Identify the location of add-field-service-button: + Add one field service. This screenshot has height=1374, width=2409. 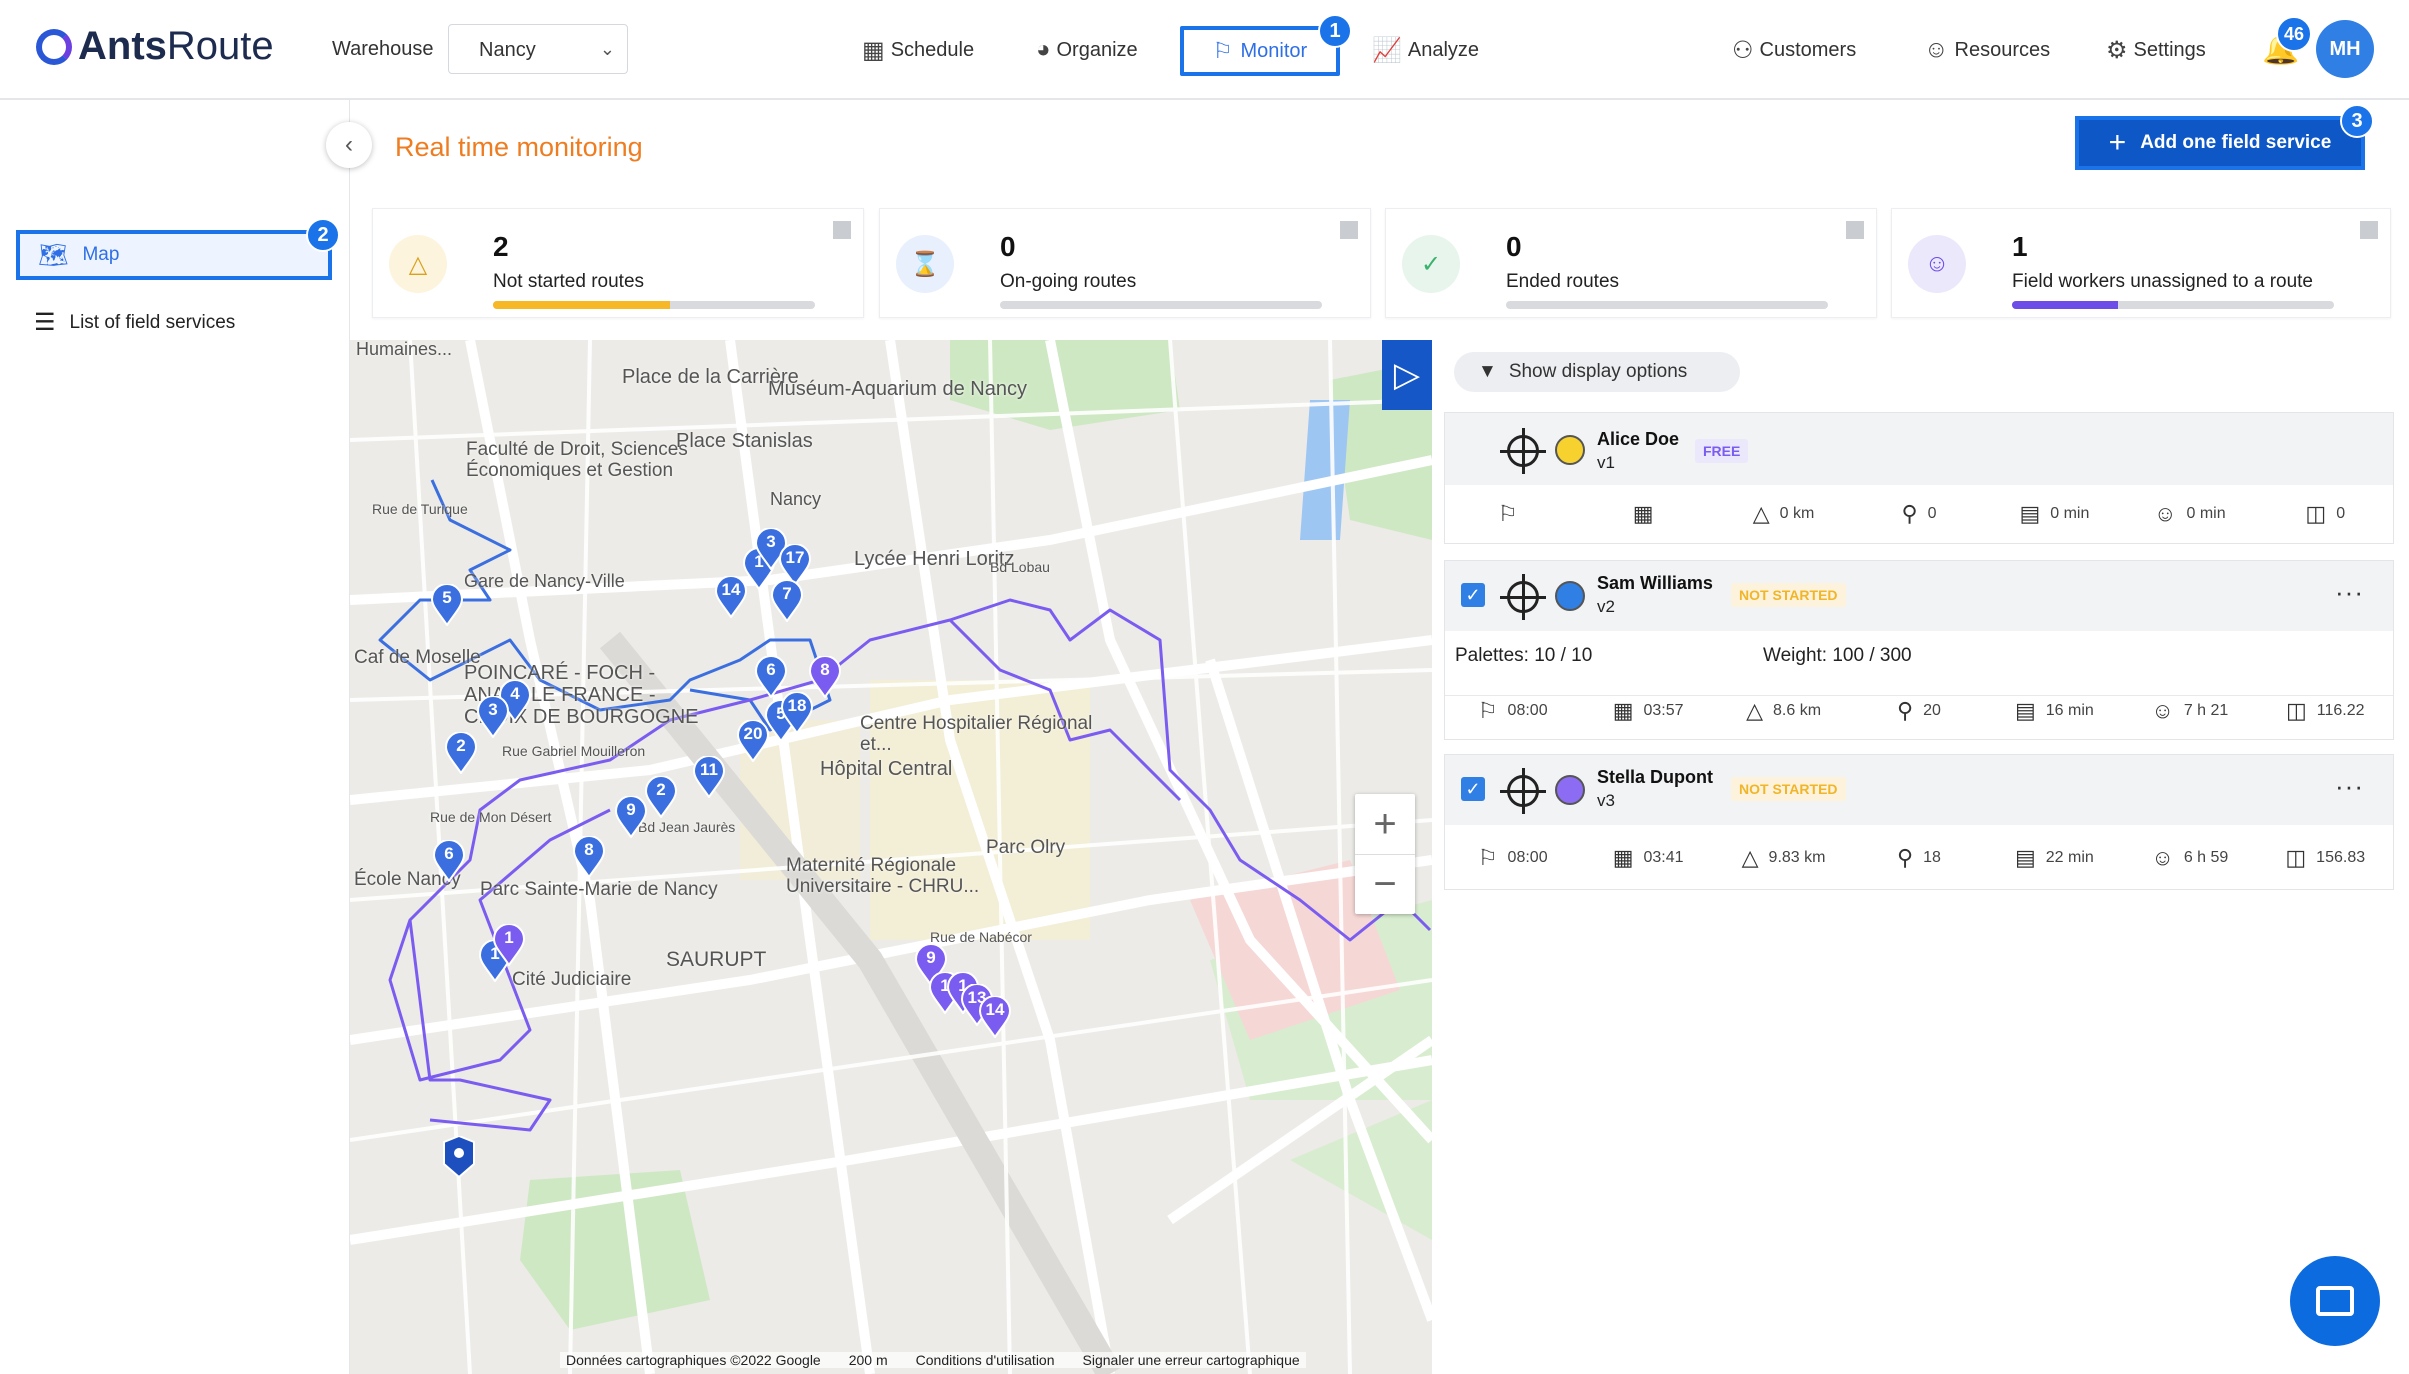
(2220, 143).